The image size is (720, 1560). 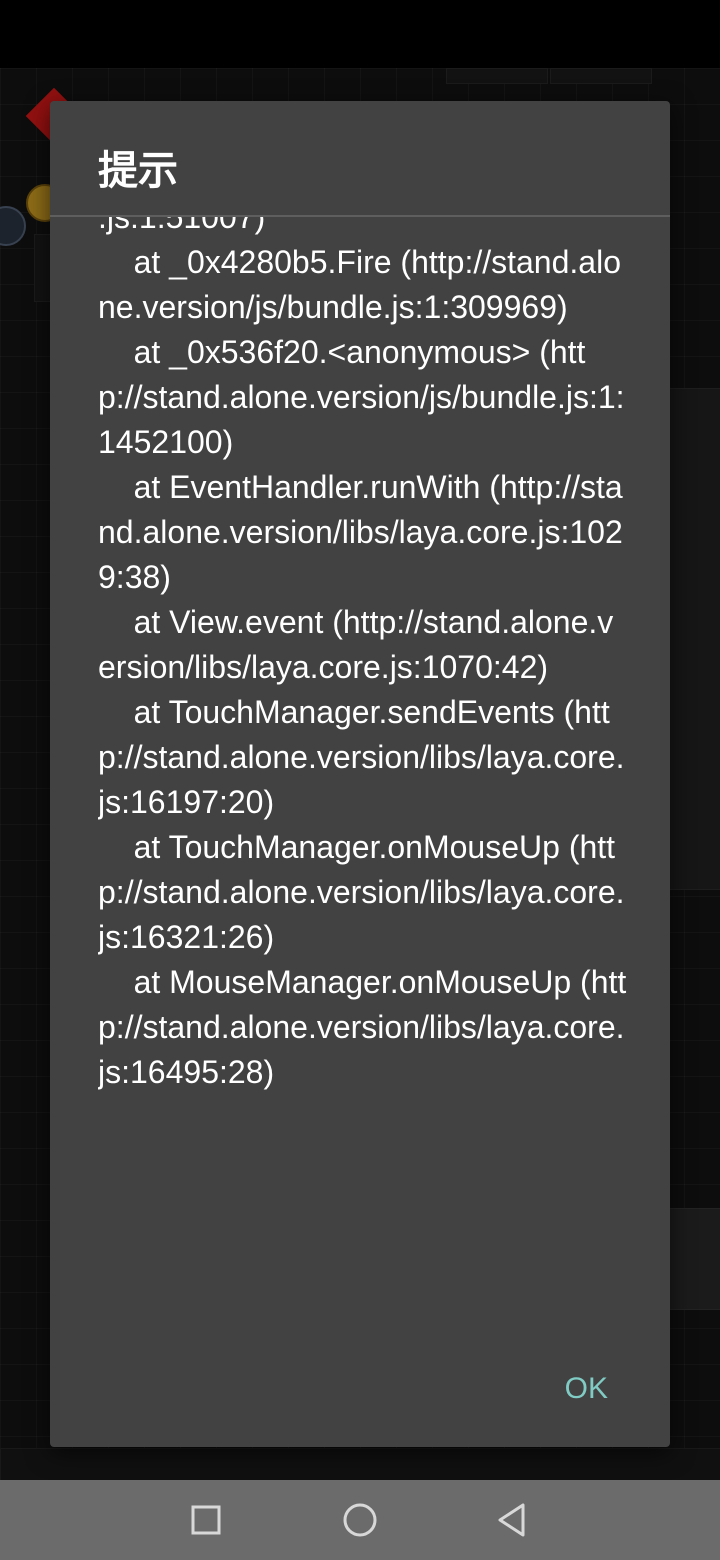 What do you see at coordinates (360, 34) in the screenshot?
I see `status-bar` at bounding box center [360, 34].